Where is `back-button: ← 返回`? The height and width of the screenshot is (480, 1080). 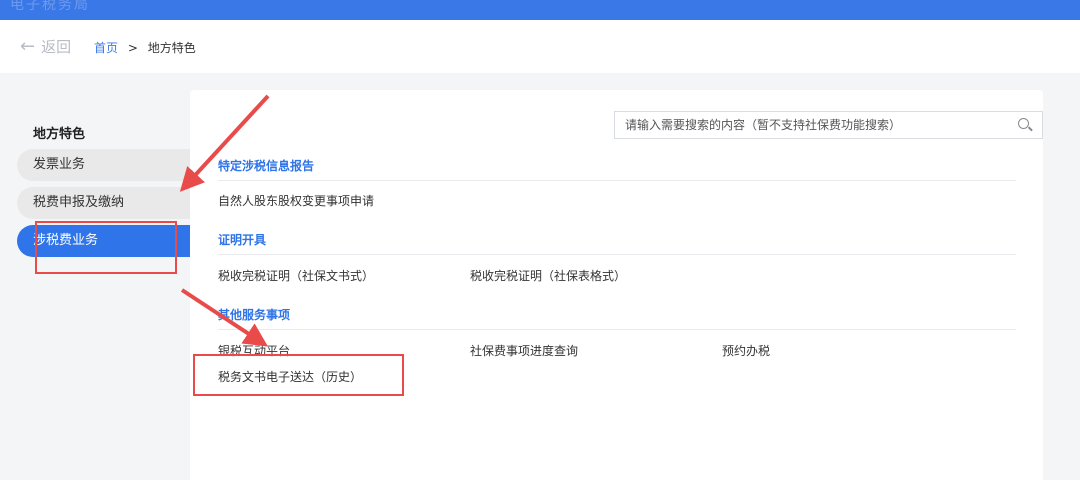 back-button: ← 返回 is located at coordinates (45, 46).